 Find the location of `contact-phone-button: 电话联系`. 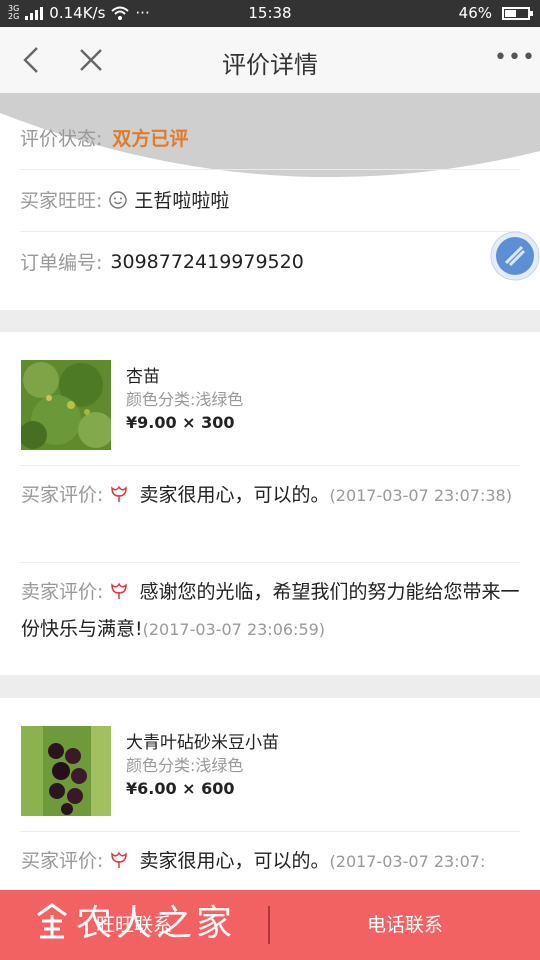

contact-phone-button: 电话联系 is located at coordinates (405, 925).